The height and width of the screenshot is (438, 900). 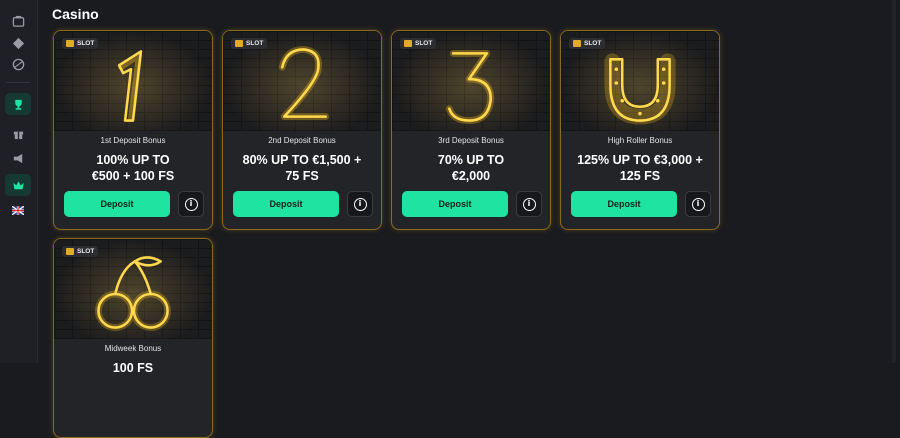 I want to click on trophy-icon, so click(x=18, y=104).